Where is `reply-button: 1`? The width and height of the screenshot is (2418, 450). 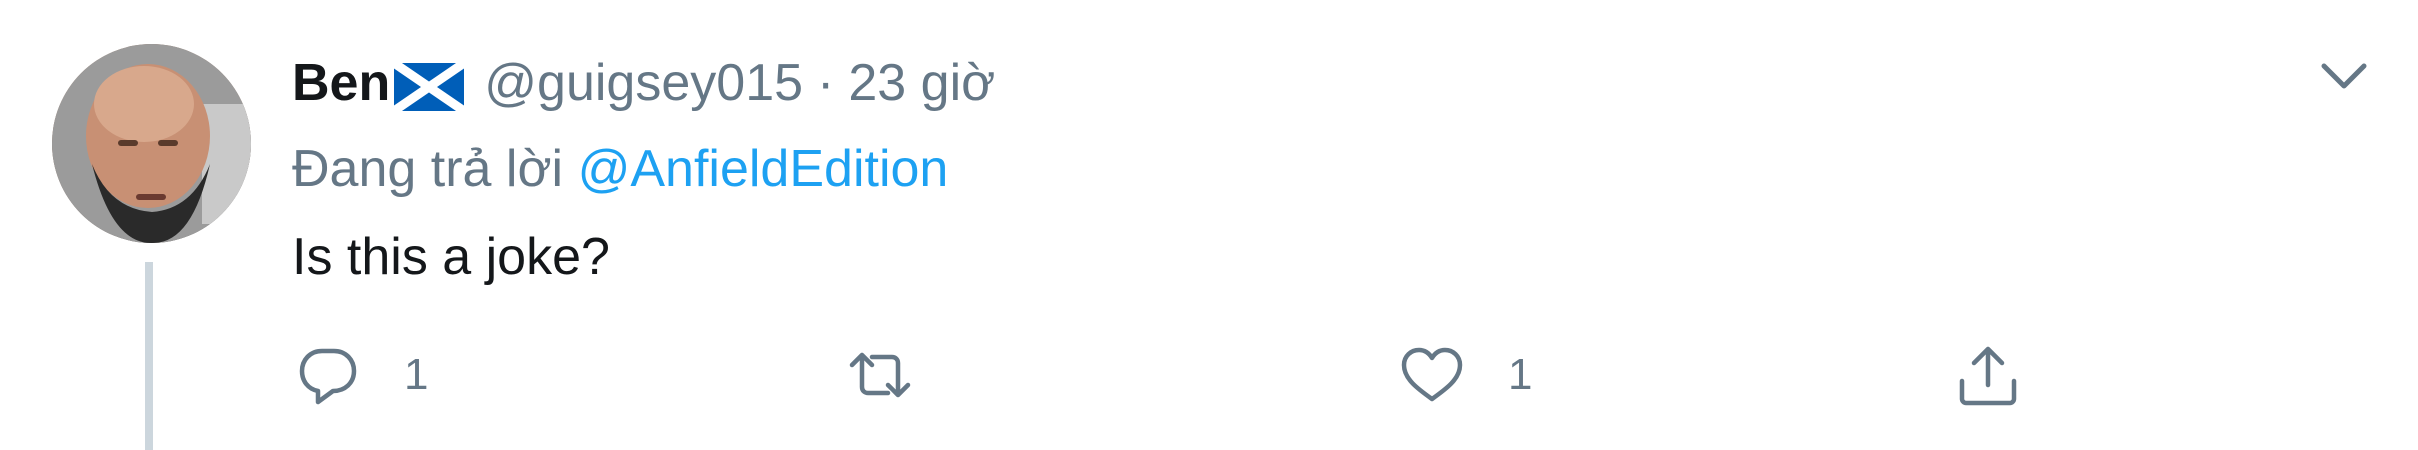
reply-button: 1 is located at coordinates (361, 375).